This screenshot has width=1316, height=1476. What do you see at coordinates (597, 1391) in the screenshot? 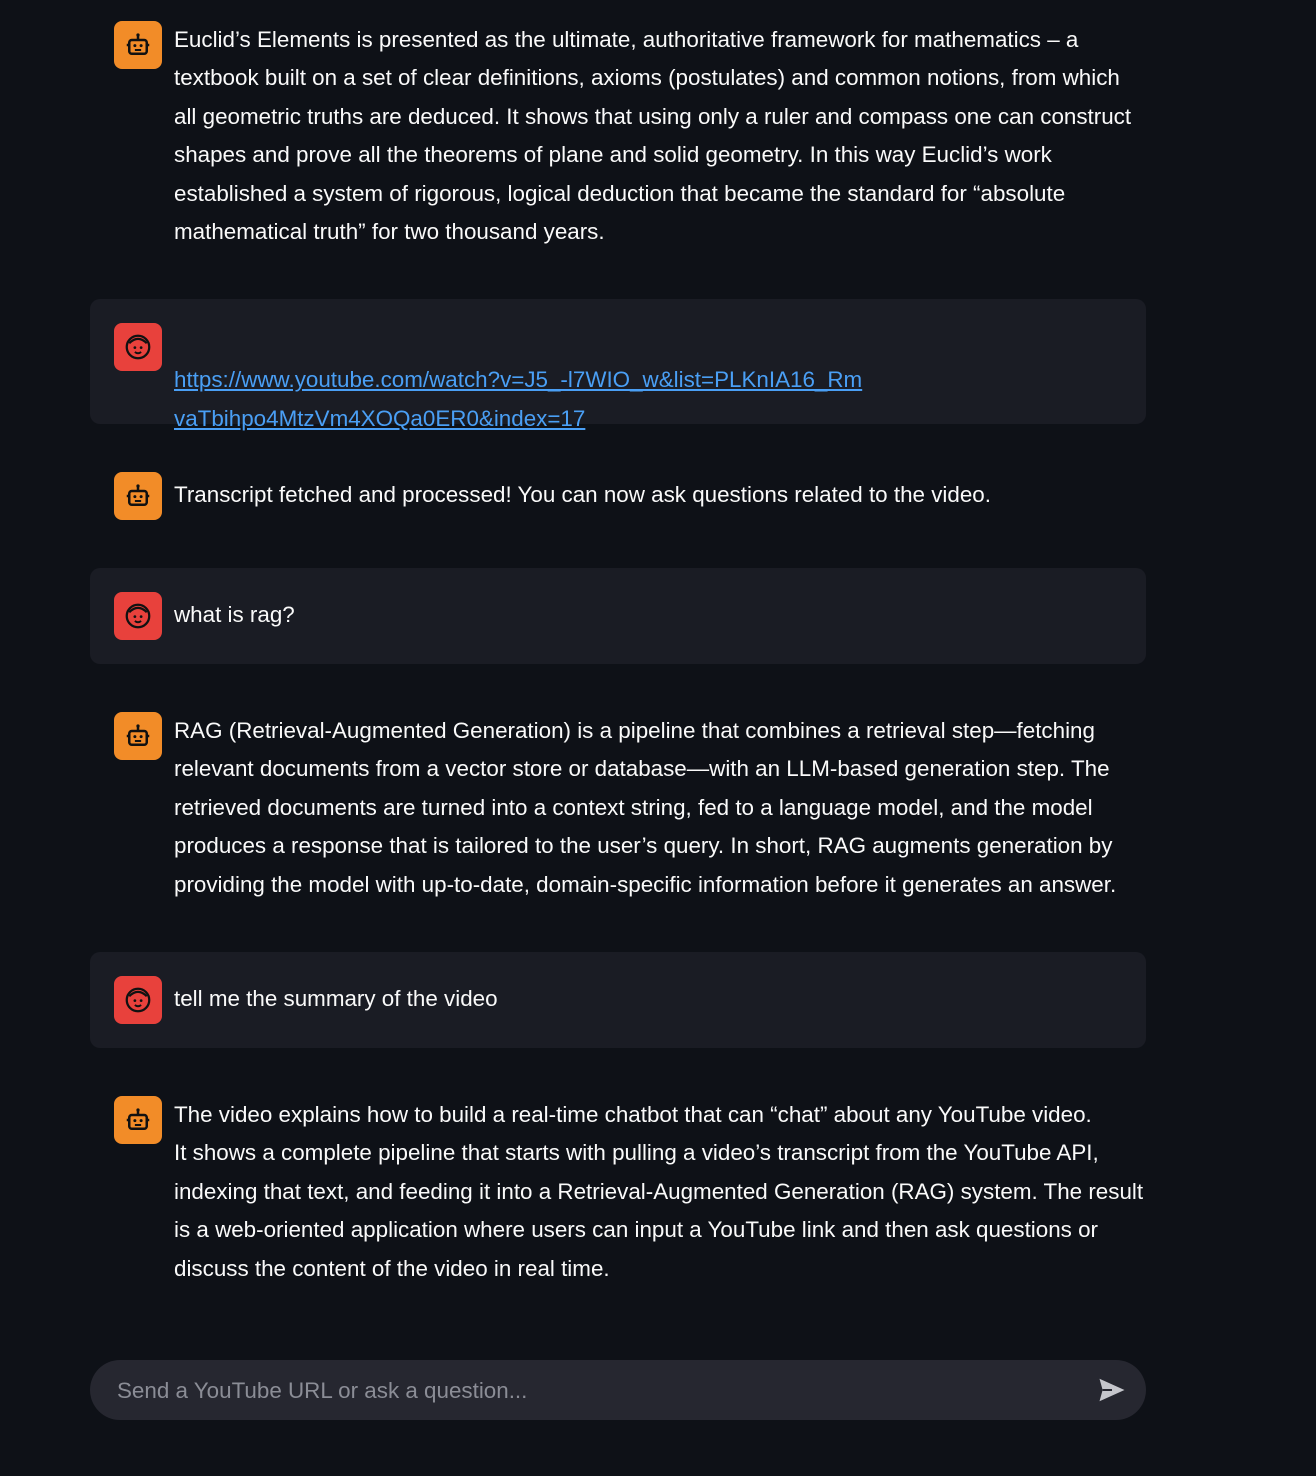
I see `chat-input` at bounding box center [597, 1391].